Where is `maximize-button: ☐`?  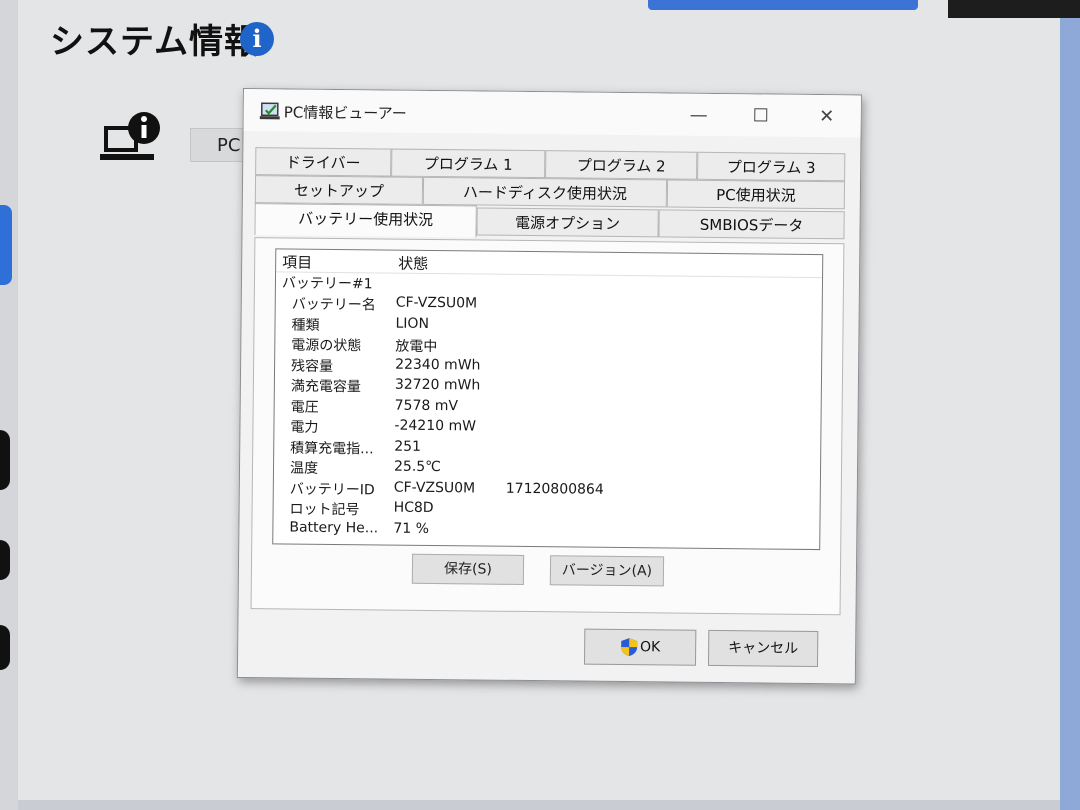 maximize-button: ☐ is located at coordinates (761, 116).